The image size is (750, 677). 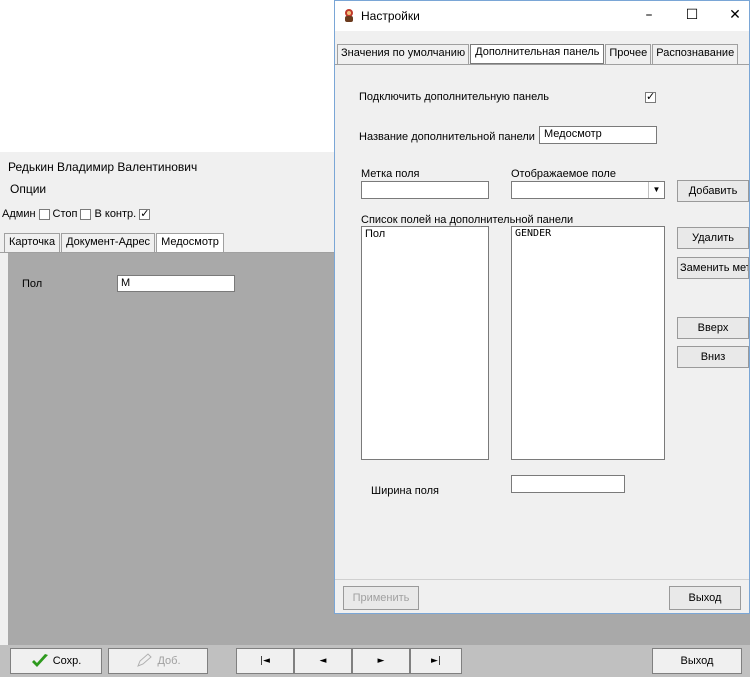 I want to click on enable-panel-label: Подключить дополнительную панель, so click(x=454, y=97).